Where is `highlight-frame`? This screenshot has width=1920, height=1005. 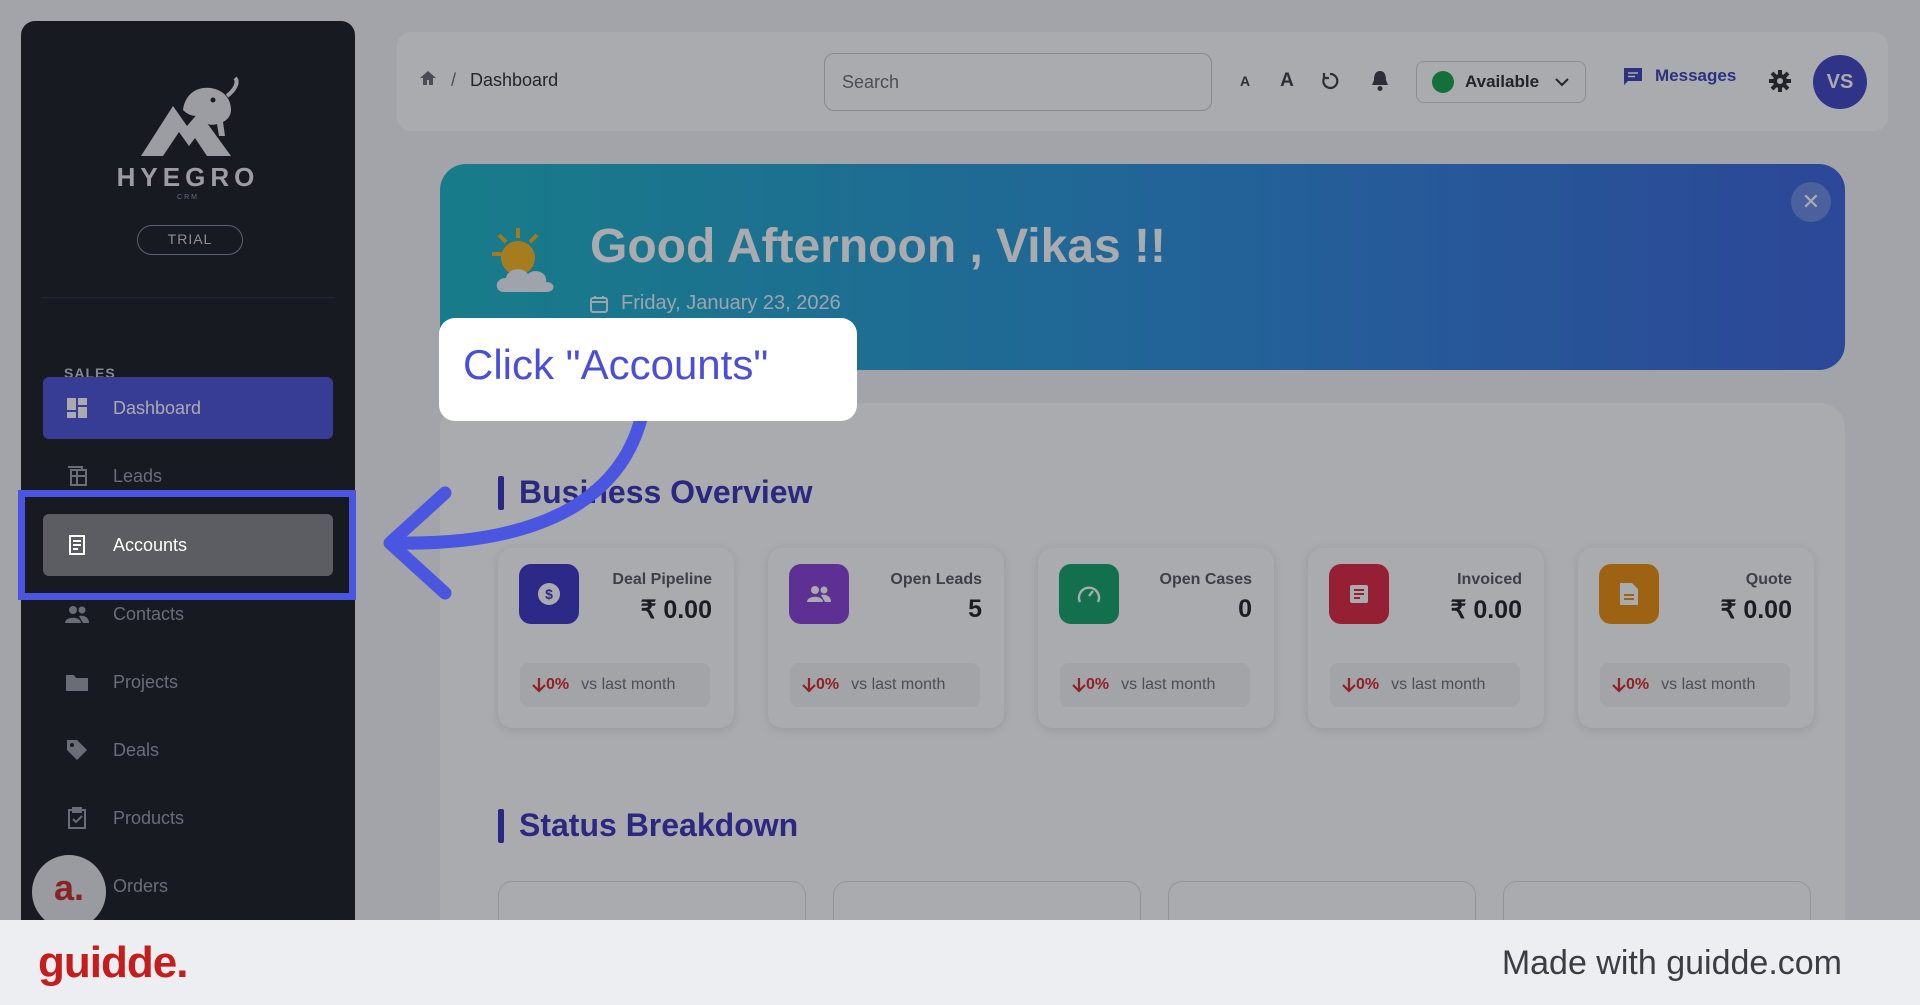
highlight-frame is located at coordinates (187, 545).